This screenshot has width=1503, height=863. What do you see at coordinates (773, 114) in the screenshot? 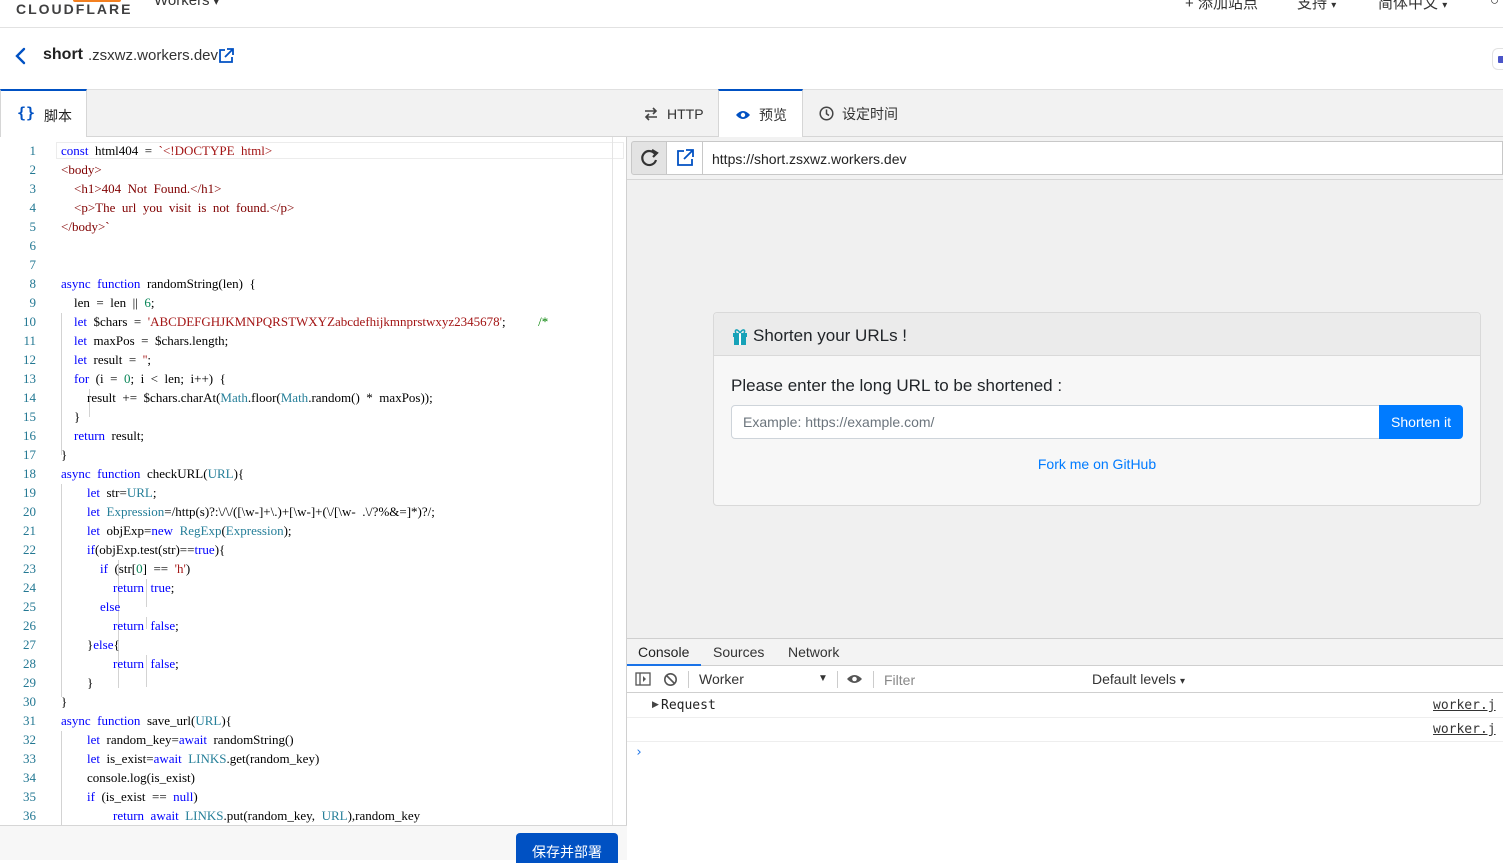
I see `tab-preview-label: 预览` at bounding box center [773, 114].